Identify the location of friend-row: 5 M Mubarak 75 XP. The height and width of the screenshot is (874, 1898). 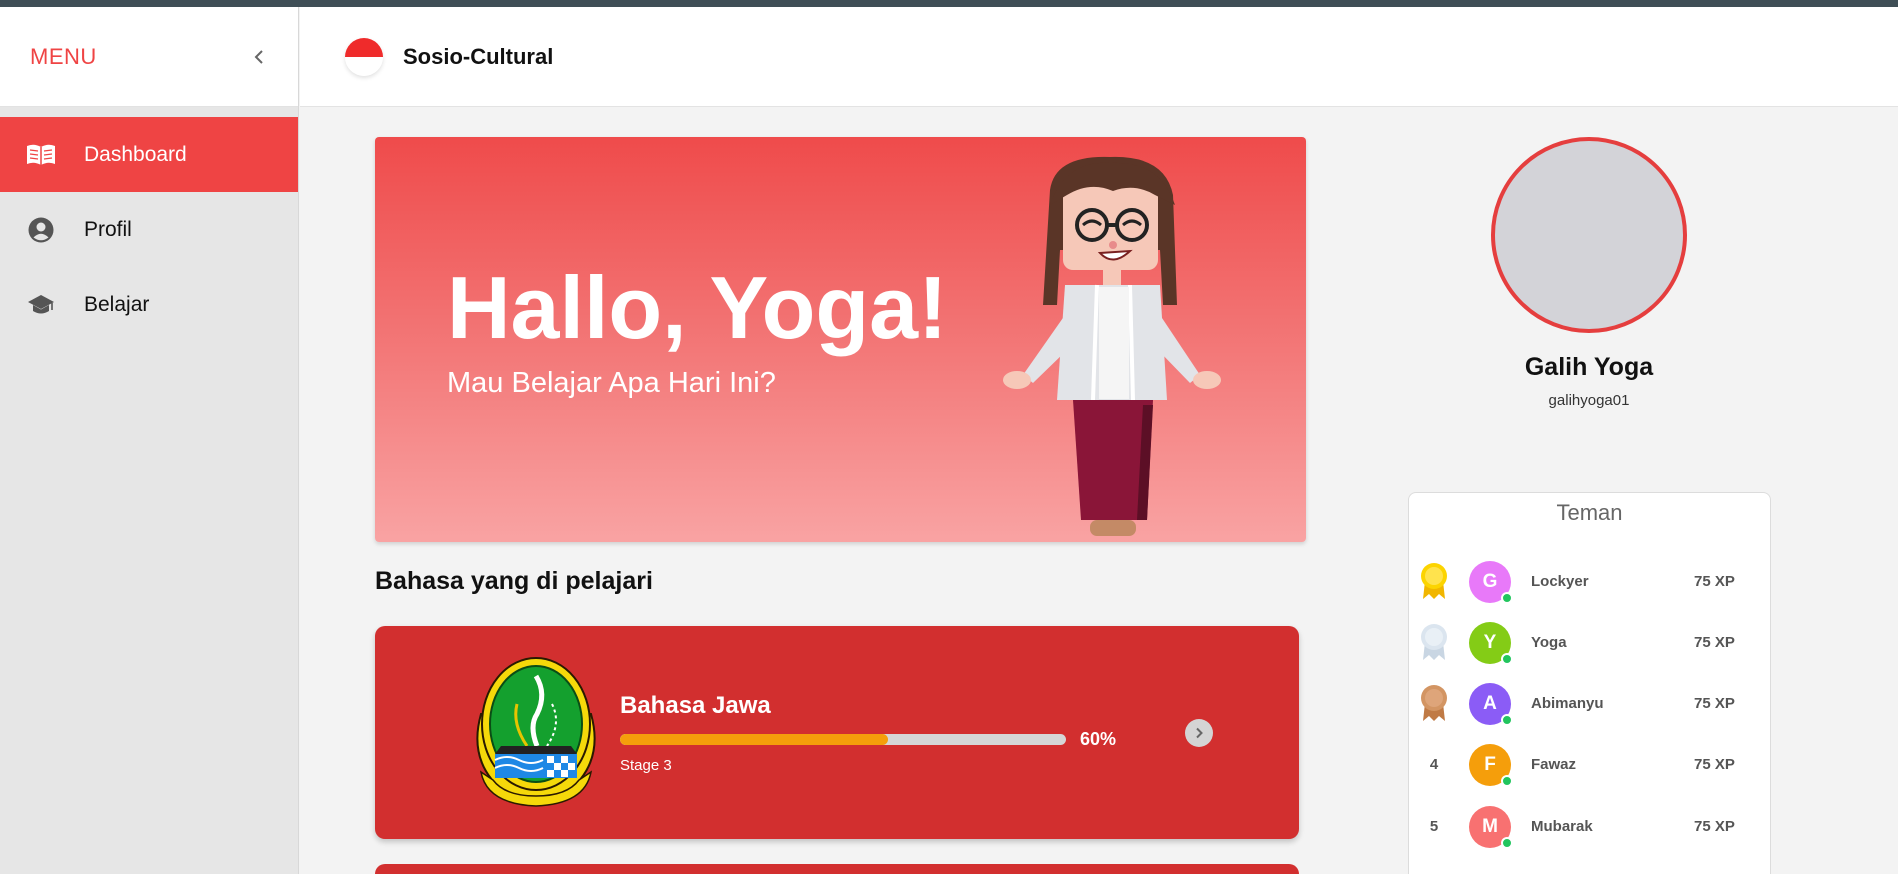
(1589, 825).